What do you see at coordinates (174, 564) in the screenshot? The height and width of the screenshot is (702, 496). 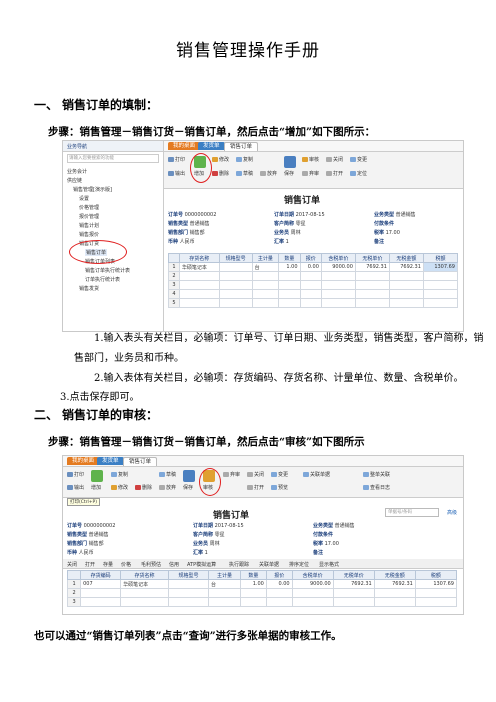 I see `credit-button: 信用` at bounding box center [174, 564].